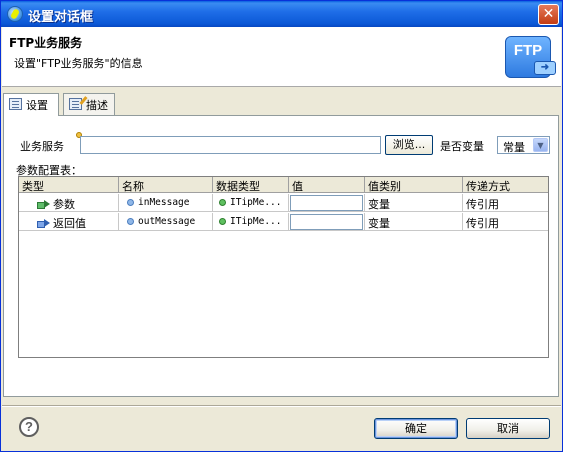 This screenshot has height=452, width=563. Describe the element at coordinates (42, 146) in the screenshot. I see `service-label: 业务服务` at that location.